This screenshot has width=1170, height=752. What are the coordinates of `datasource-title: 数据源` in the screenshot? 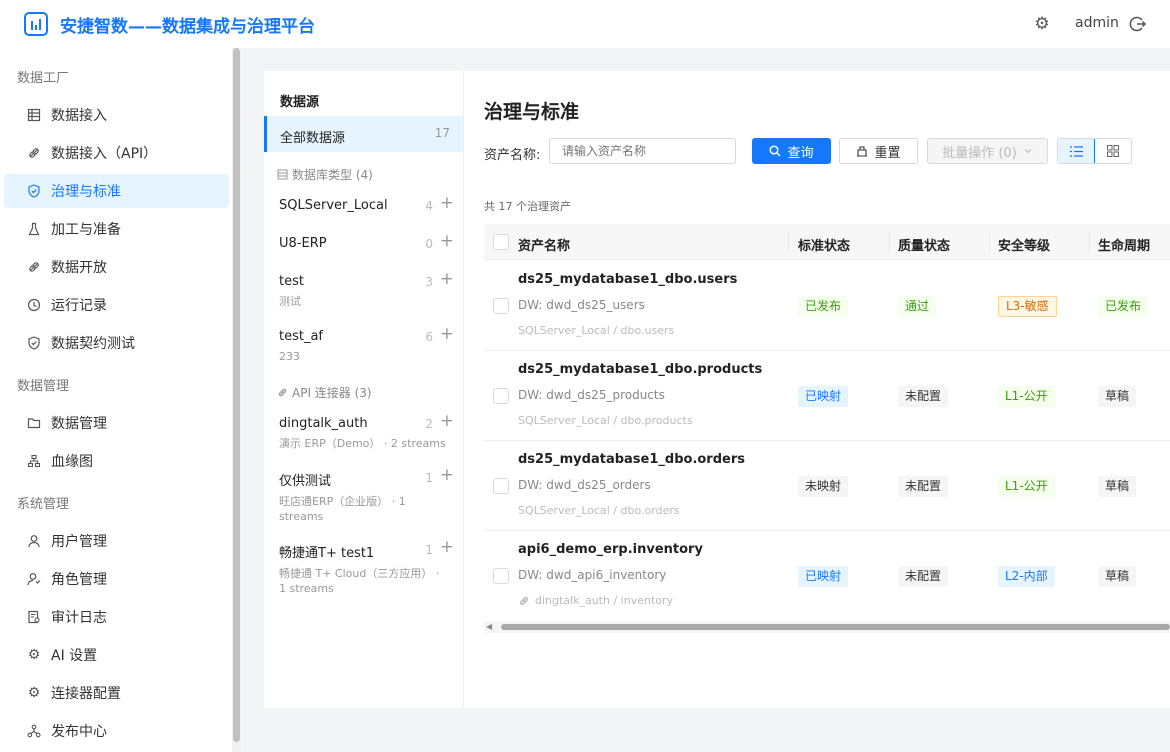 It's located at (300, 102).